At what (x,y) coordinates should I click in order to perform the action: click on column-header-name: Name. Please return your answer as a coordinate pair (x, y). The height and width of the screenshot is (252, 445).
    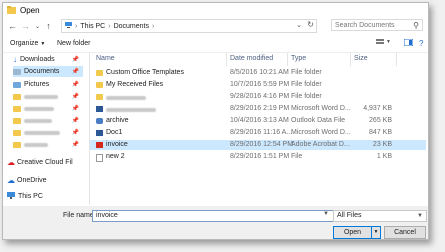
    Looking at the image, I should click on (105, 60).